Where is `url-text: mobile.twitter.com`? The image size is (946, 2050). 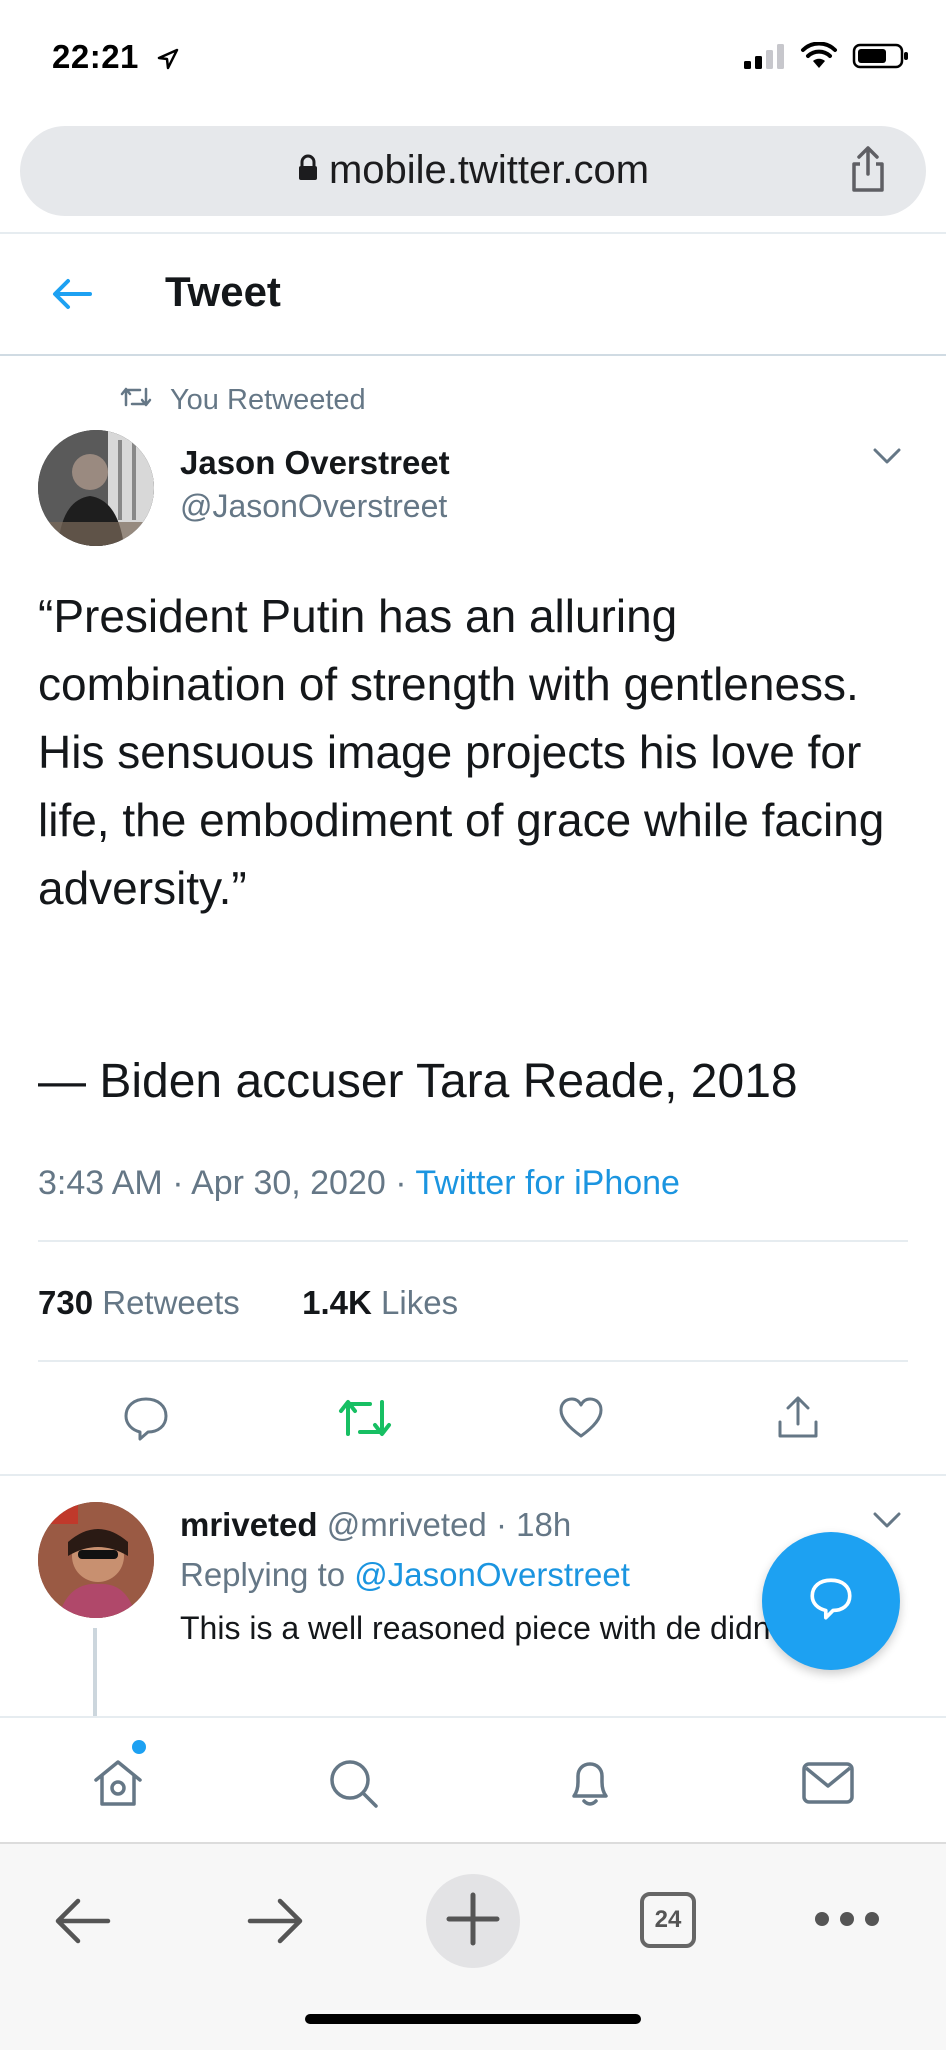 url-text: mobile.twitter.com is located at coordinates (489, 170).